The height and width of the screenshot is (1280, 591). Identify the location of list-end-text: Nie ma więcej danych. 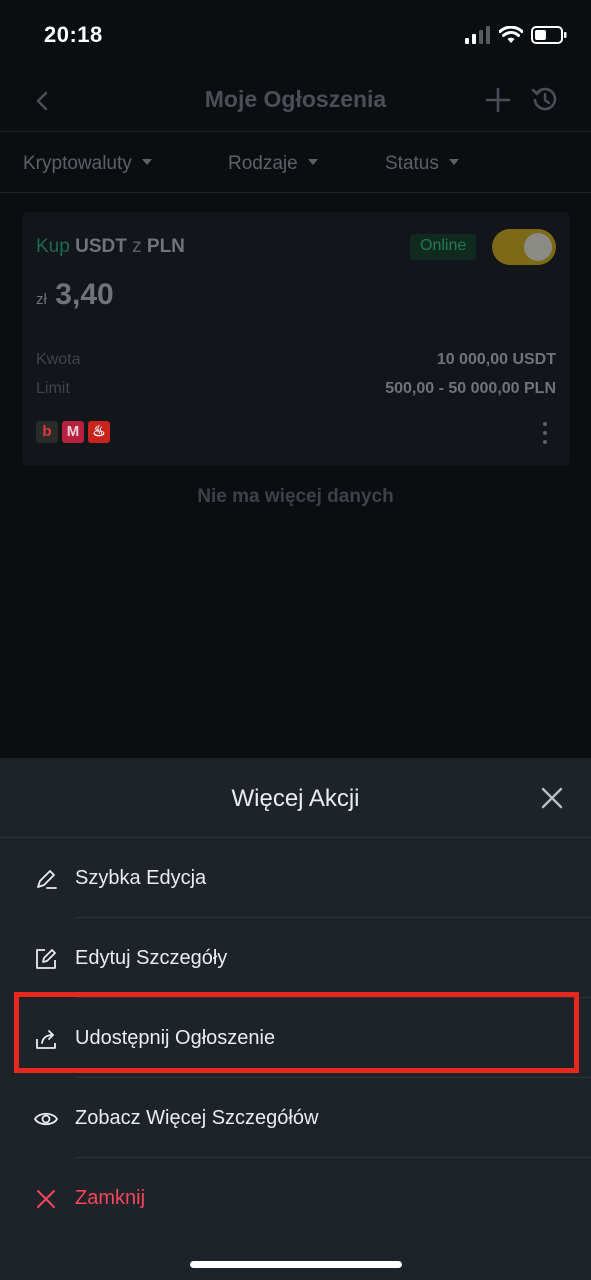
(295, 496).